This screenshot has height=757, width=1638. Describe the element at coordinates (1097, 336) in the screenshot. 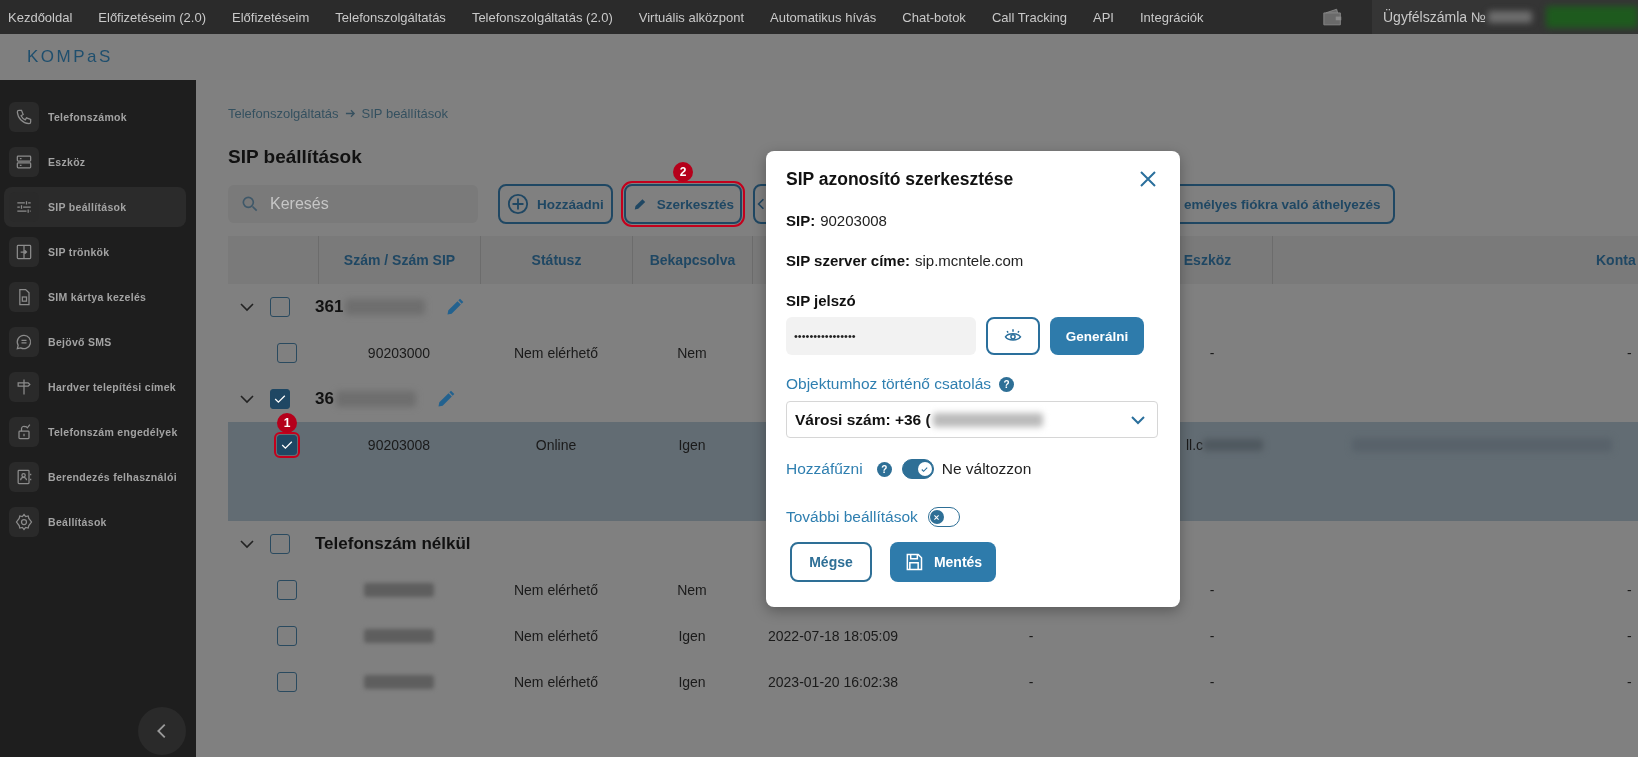

I see `generate-button: Generálni` at that location.